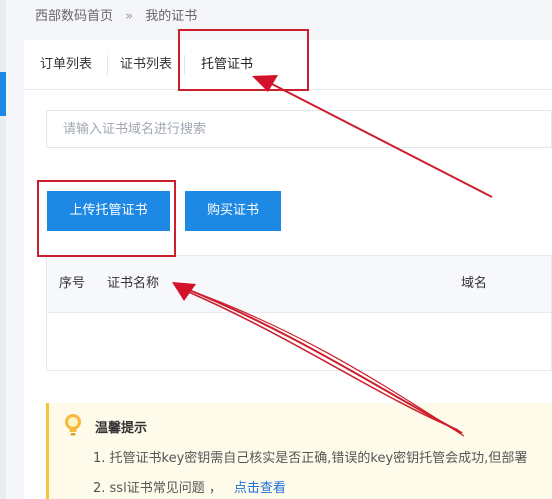 This screenshot has width=552, height=499. What do you see at coordinates (3, 94) in the screenshot?
I see `sidebar-active-indicator` at bounding box center [3, 94].